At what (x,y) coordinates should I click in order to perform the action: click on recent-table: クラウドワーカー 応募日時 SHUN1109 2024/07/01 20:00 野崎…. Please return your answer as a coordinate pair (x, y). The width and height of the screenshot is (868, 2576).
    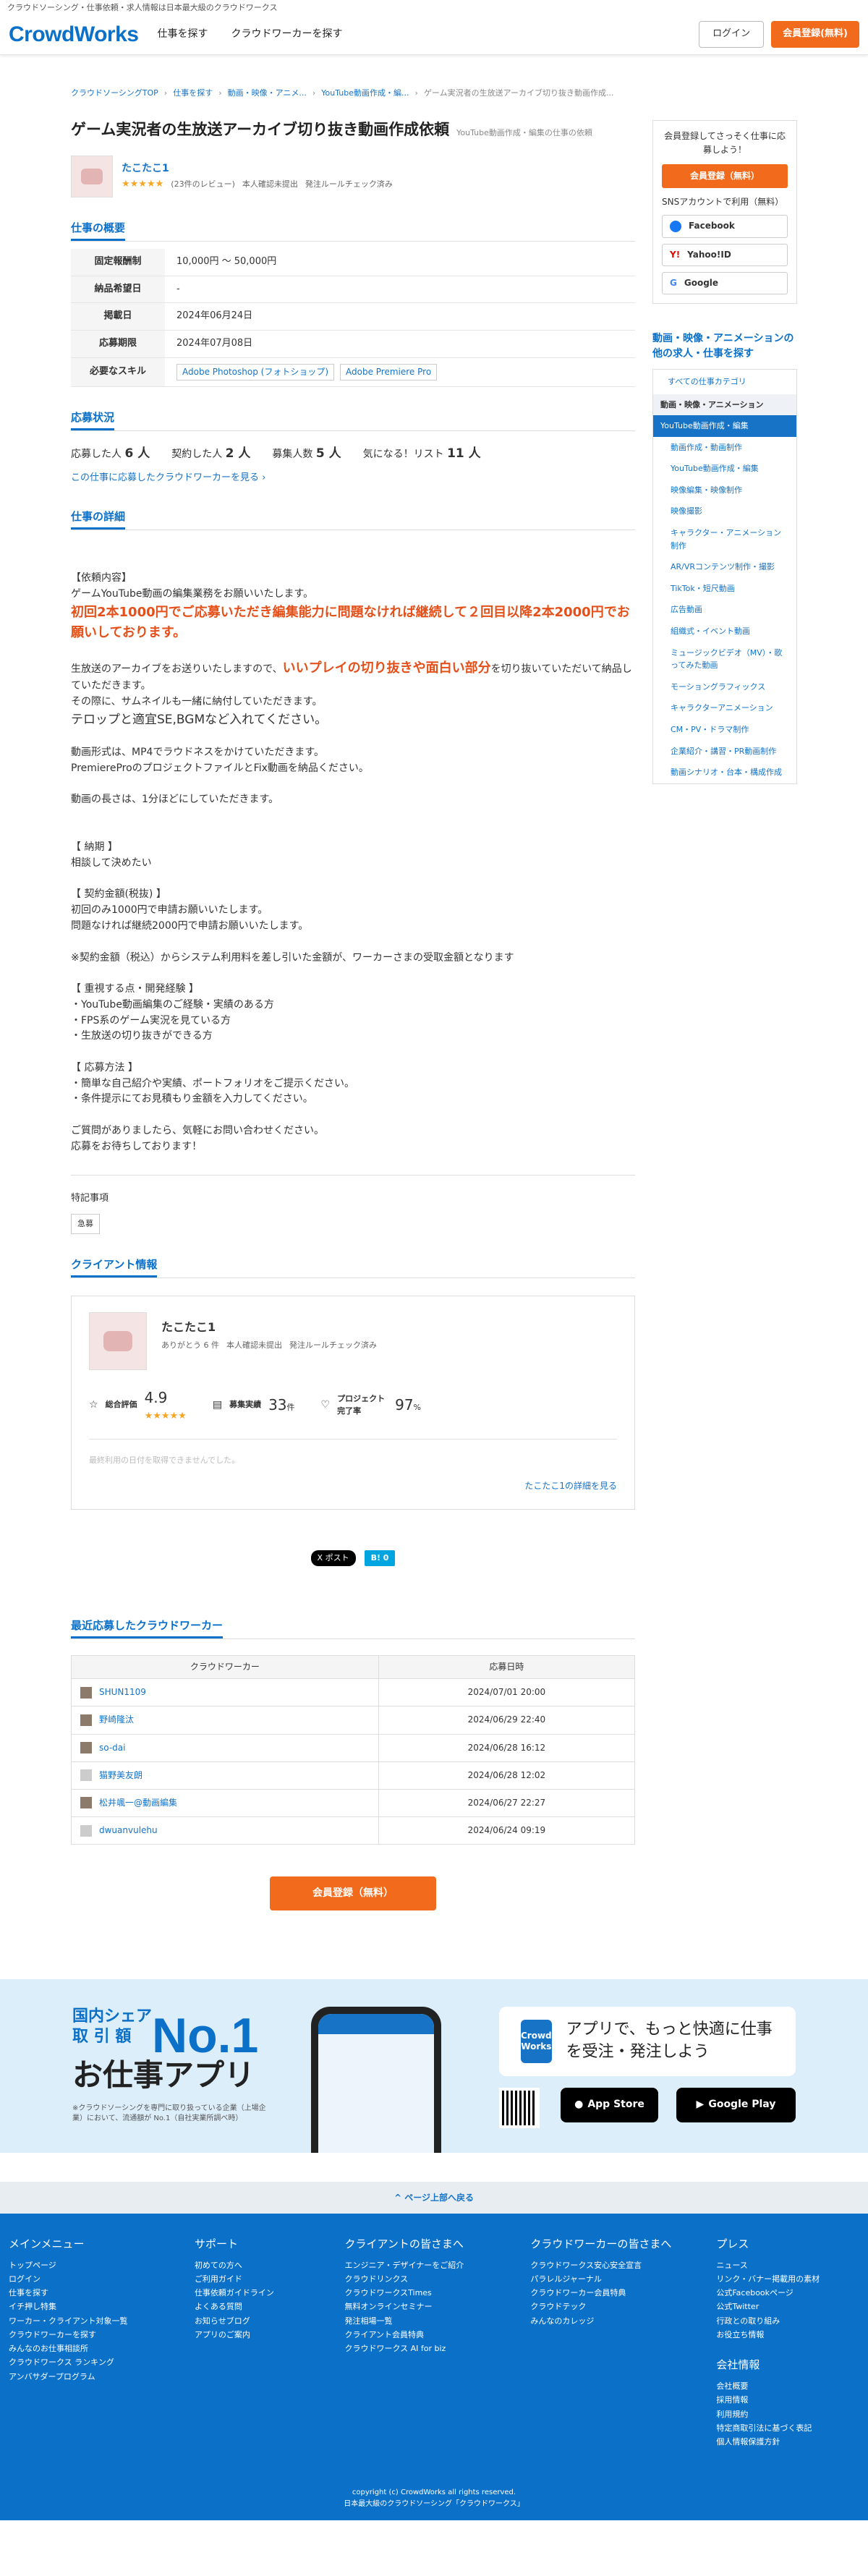
    Looking at the image, I should click on (353, 1749).